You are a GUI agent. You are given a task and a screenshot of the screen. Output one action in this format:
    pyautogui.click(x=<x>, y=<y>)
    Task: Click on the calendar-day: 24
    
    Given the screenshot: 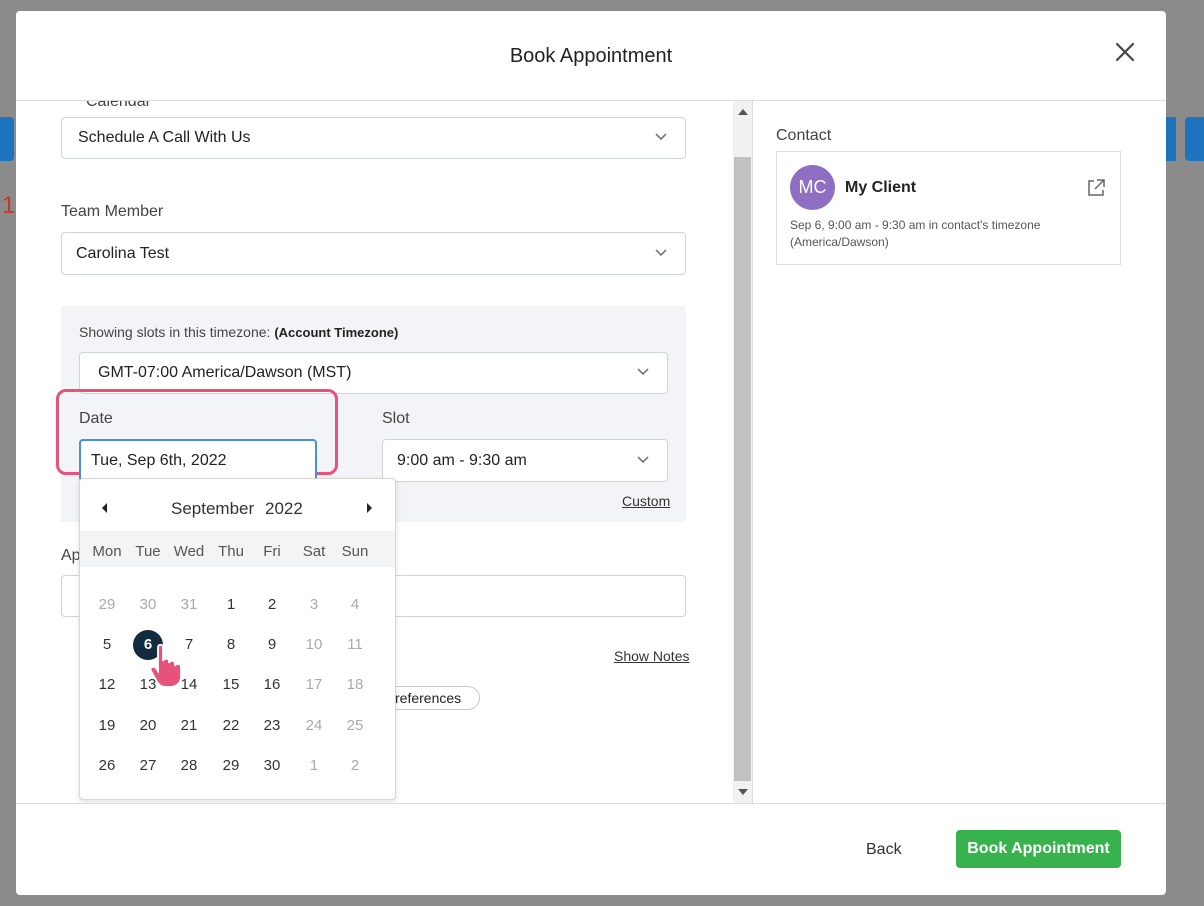 What is the action you would take?
    pyautogui.click(x=314, y=726)
    